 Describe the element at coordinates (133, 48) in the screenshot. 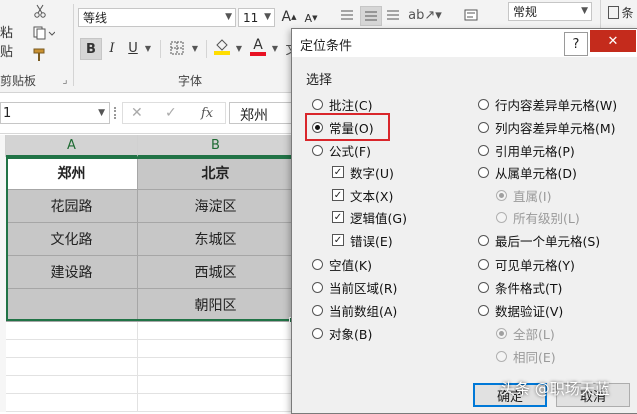

I see `underline-button: U` at that location.